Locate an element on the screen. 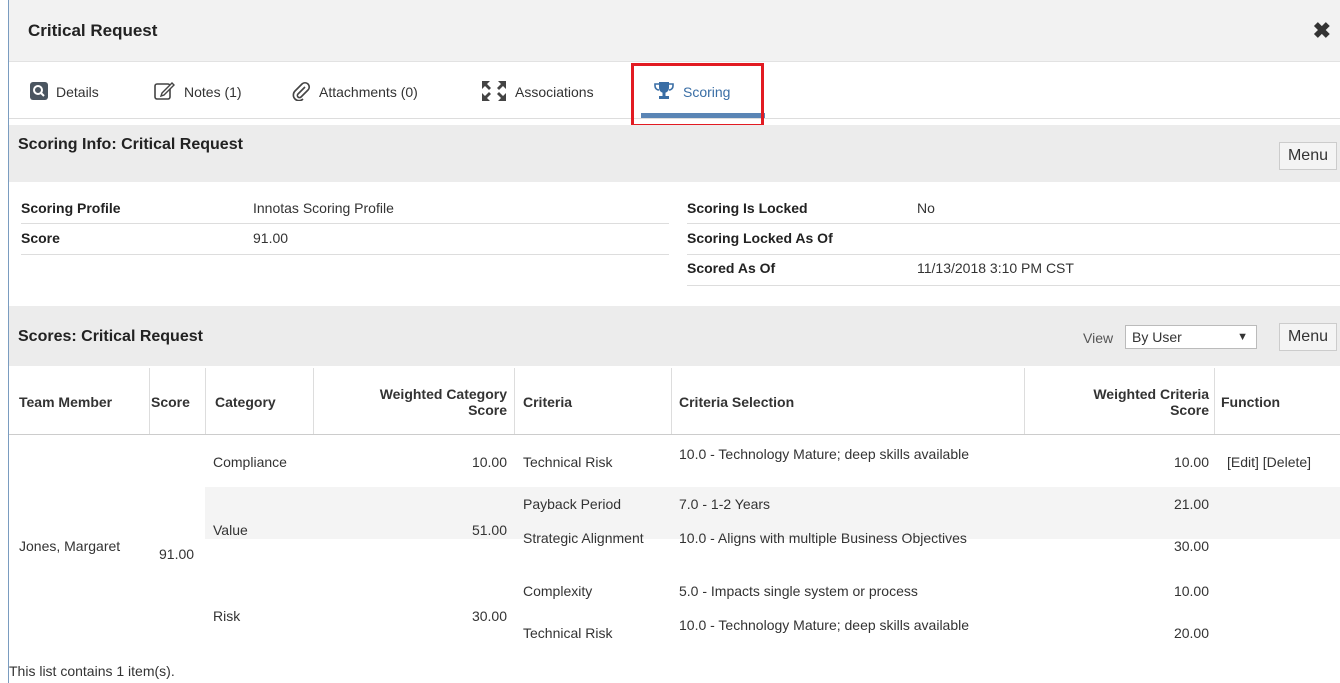  view-select: By User ▼ is located at coordinates (1191, 337).